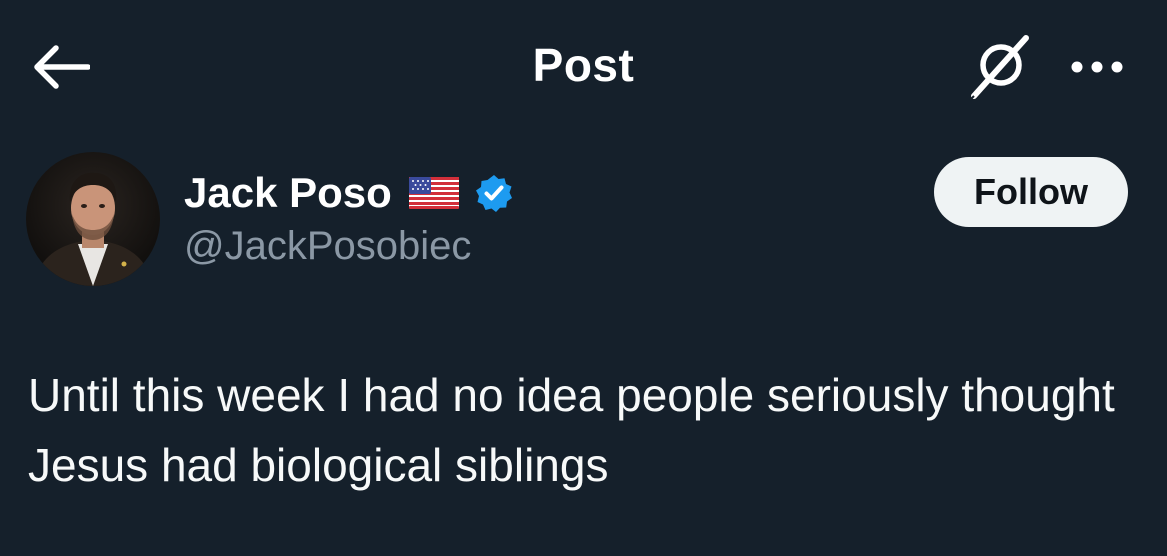  I want to click on verified-badge-icon, so click(494, 193).